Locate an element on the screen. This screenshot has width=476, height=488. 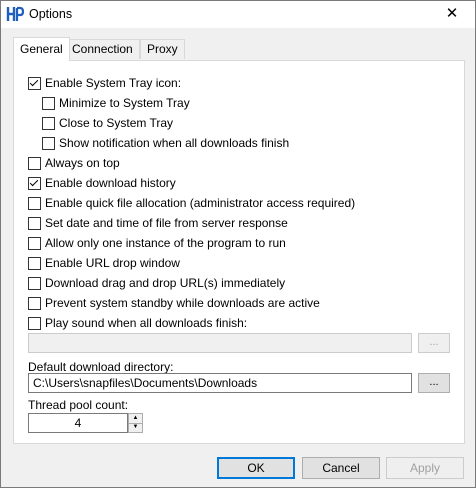
download-dir-input: C:\Users\snapfiles\Documents\Downloads is located at coordinates (220, 383).